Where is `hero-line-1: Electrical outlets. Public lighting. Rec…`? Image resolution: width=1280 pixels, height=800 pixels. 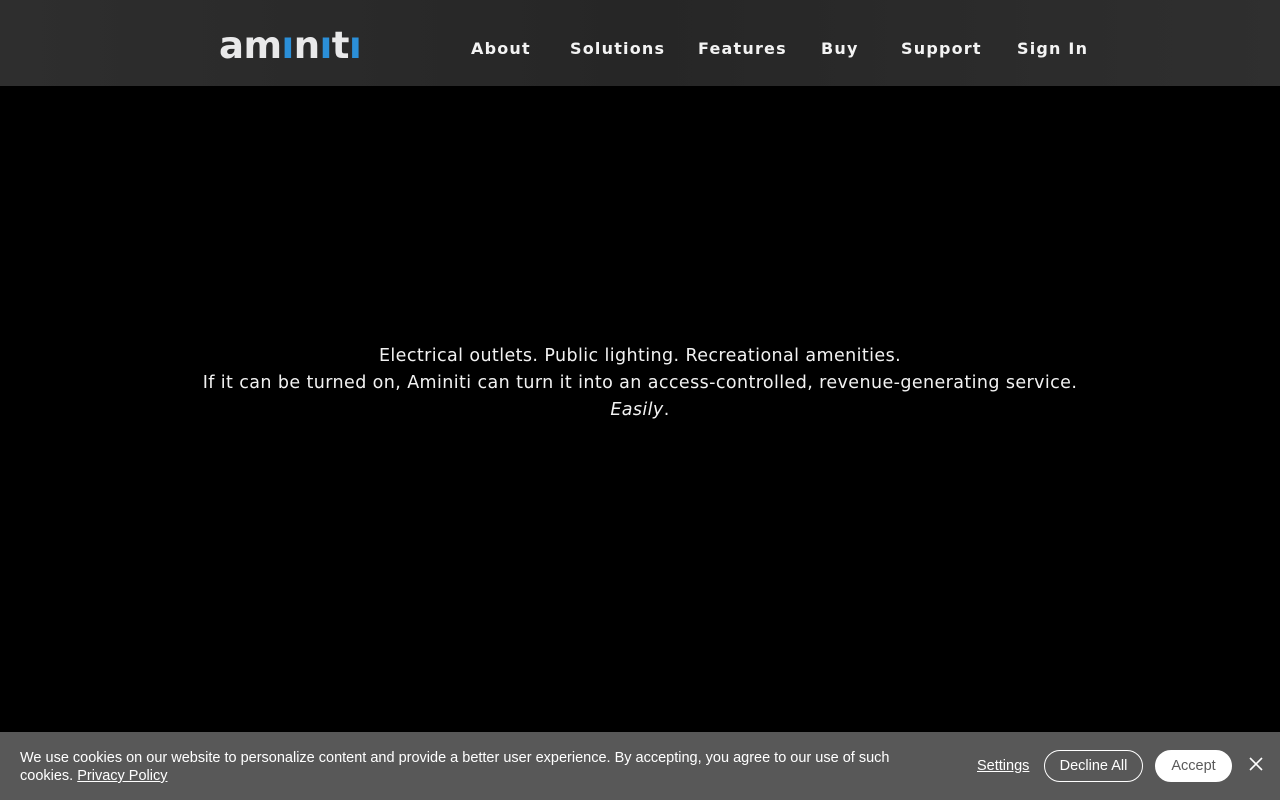 hero-line-1: Electrical outlets. Public lighting. Rec… is located at coordinates (640, 356).